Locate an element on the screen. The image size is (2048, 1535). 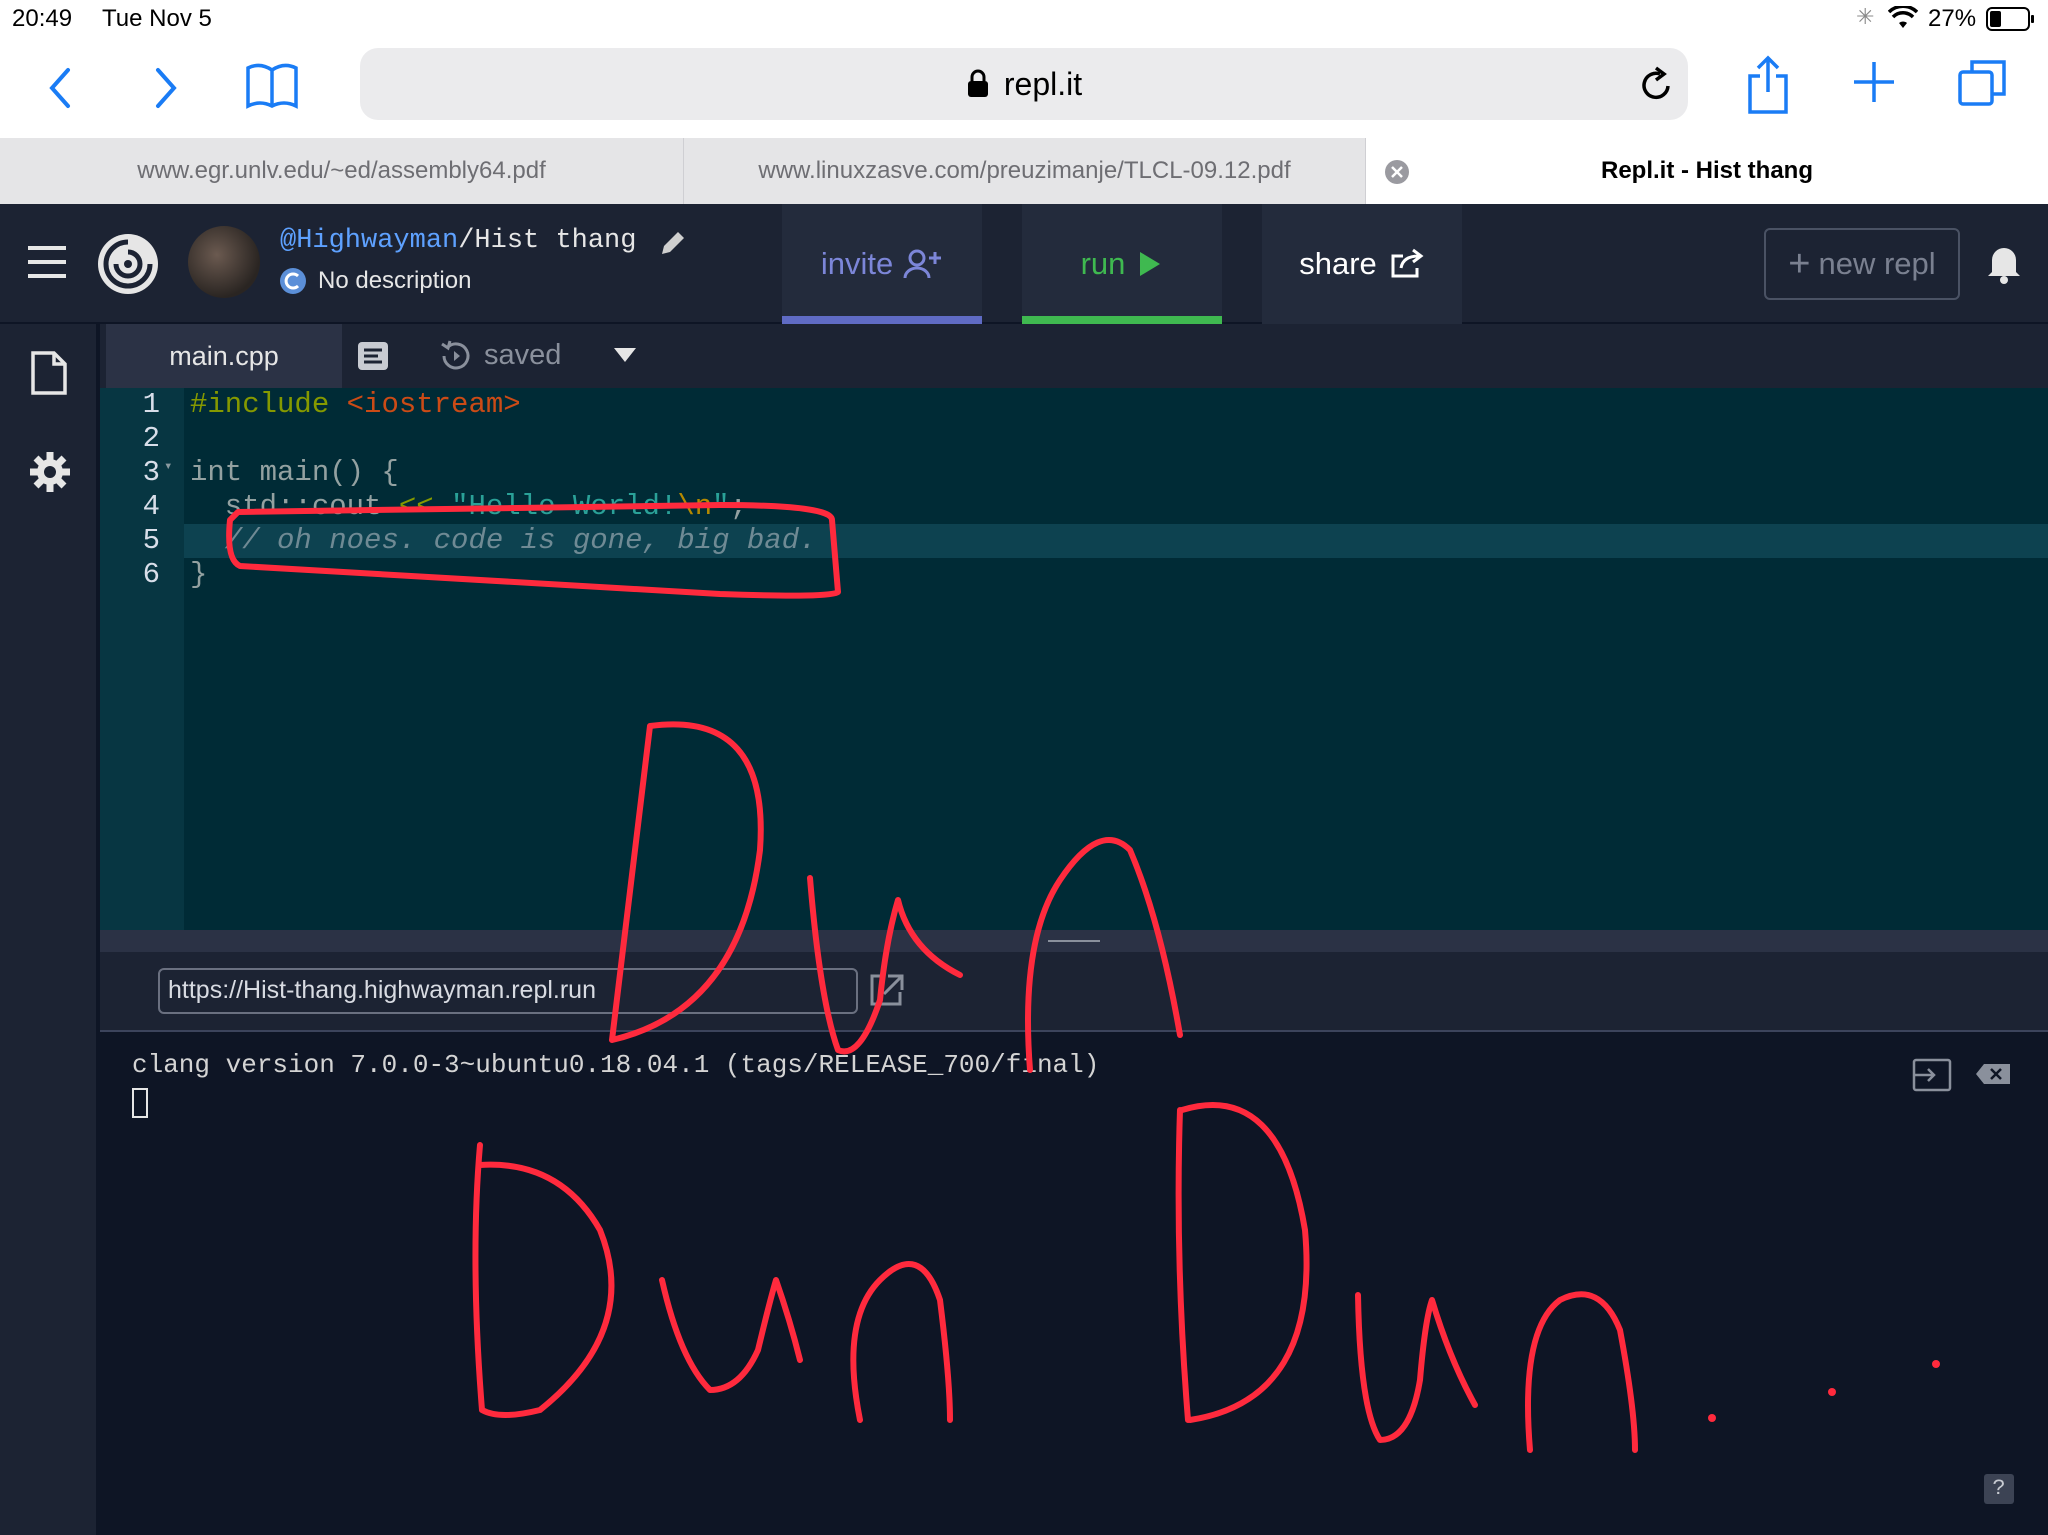
notifications-bell-icon is located at coordinates (2004, 263).